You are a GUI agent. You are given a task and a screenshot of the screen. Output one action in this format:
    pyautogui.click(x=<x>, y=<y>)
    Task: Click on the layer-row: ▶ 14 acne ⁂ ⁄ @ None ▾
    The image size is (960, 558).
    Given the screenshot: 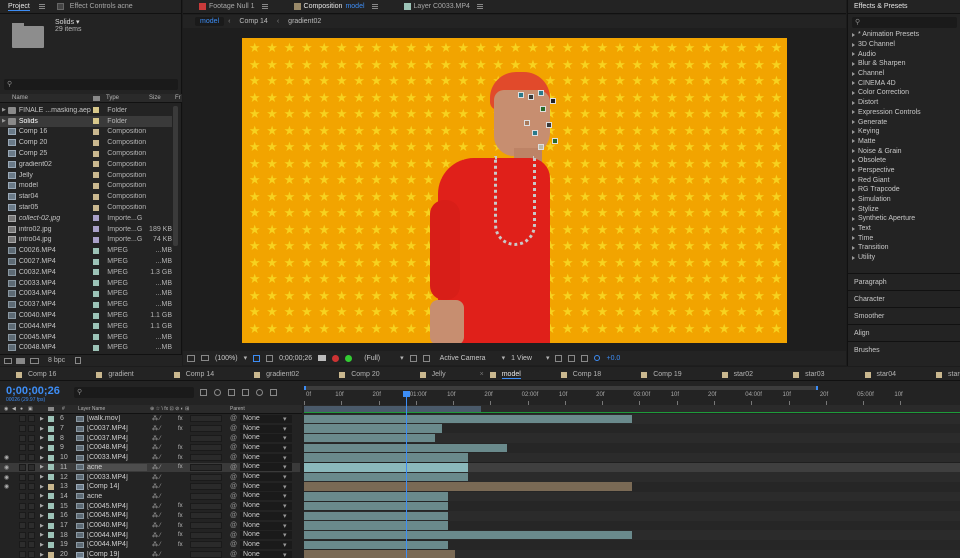 What is the action you would take?
    pyautogui.click(x=150, y=497)
    